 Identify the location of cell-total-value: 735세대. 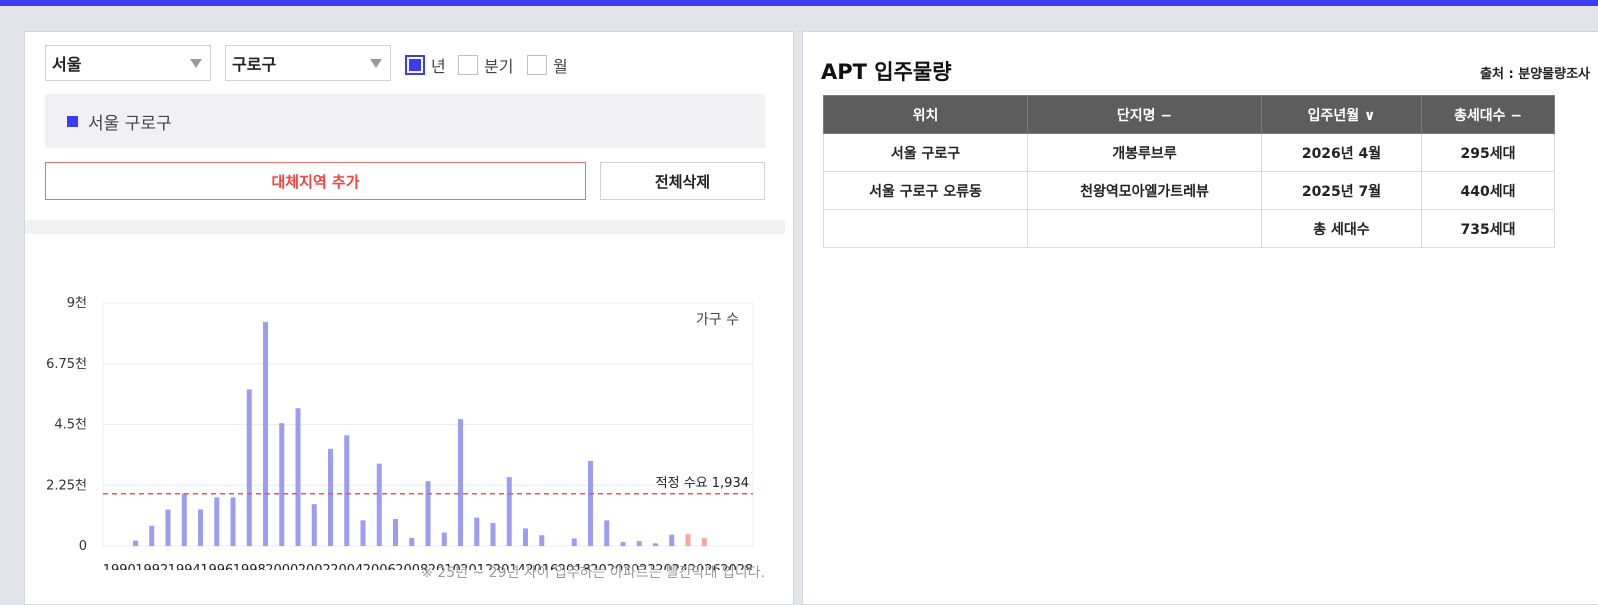
(1488, 228).